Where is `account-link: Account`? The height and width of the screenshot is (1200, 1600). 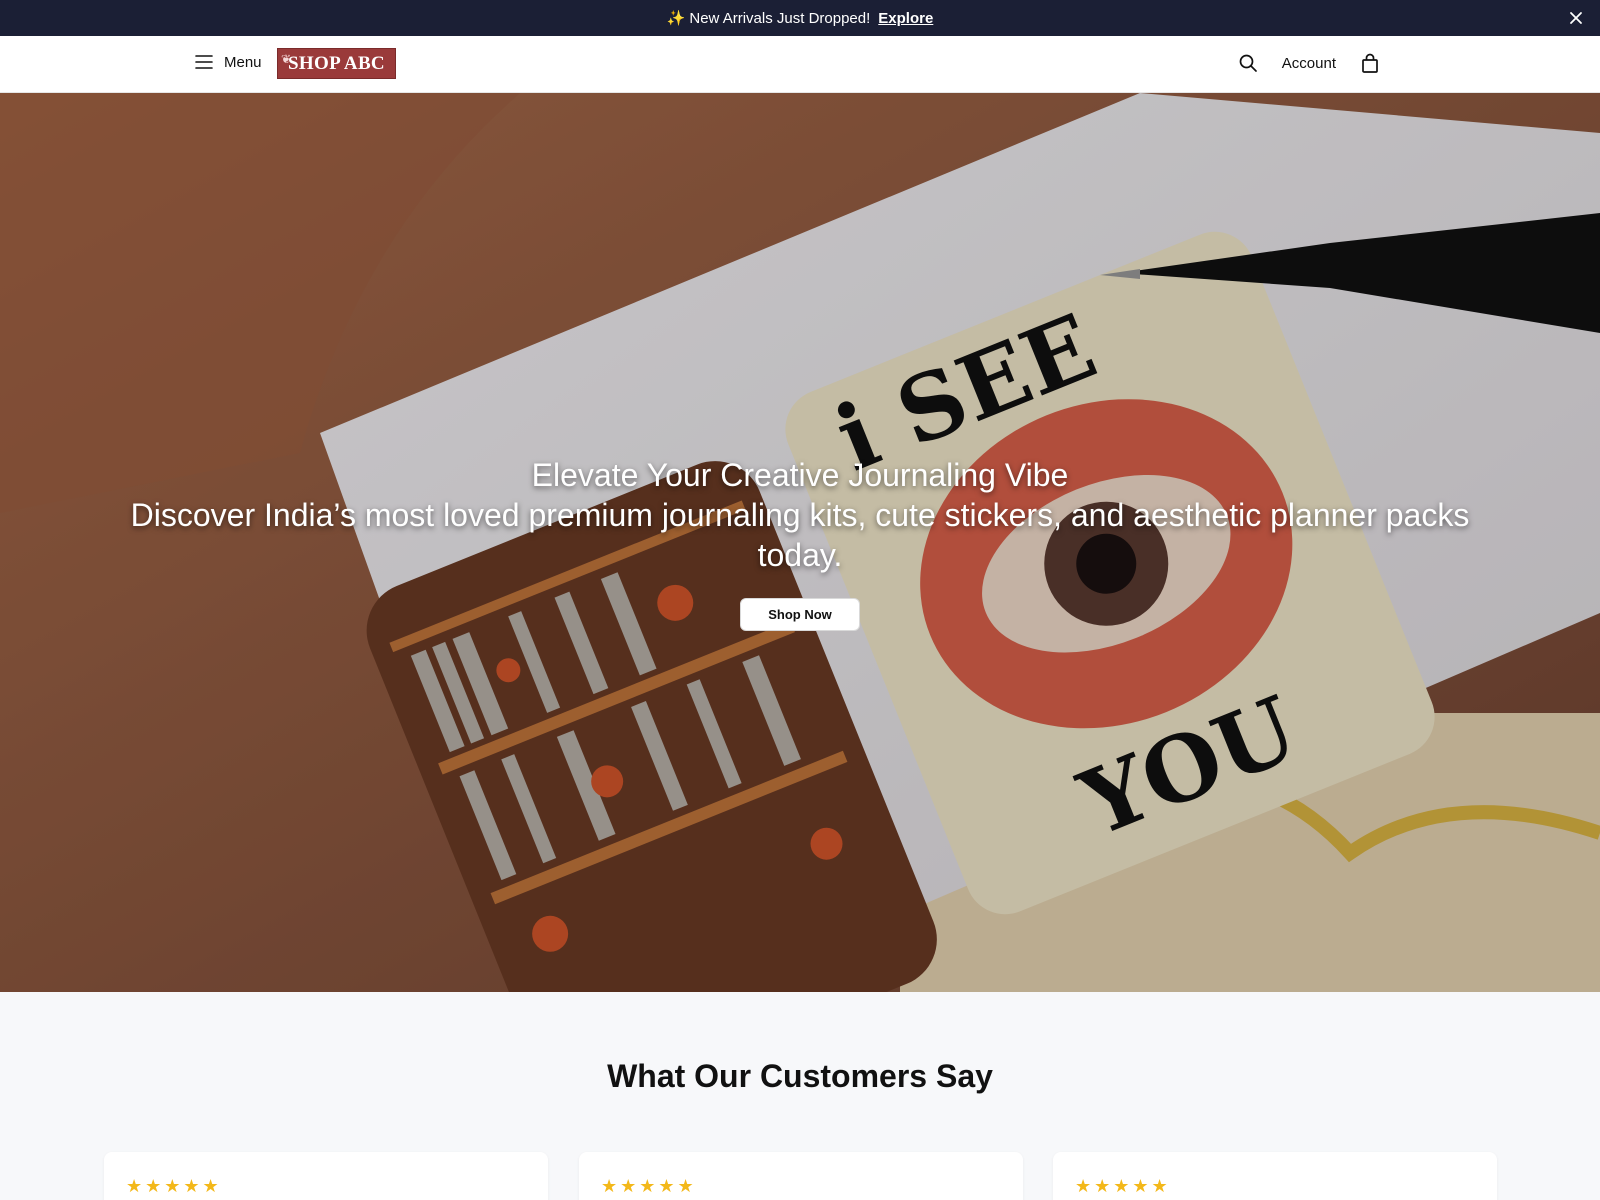 account-link: Account is located at coordinates (1309, 63).